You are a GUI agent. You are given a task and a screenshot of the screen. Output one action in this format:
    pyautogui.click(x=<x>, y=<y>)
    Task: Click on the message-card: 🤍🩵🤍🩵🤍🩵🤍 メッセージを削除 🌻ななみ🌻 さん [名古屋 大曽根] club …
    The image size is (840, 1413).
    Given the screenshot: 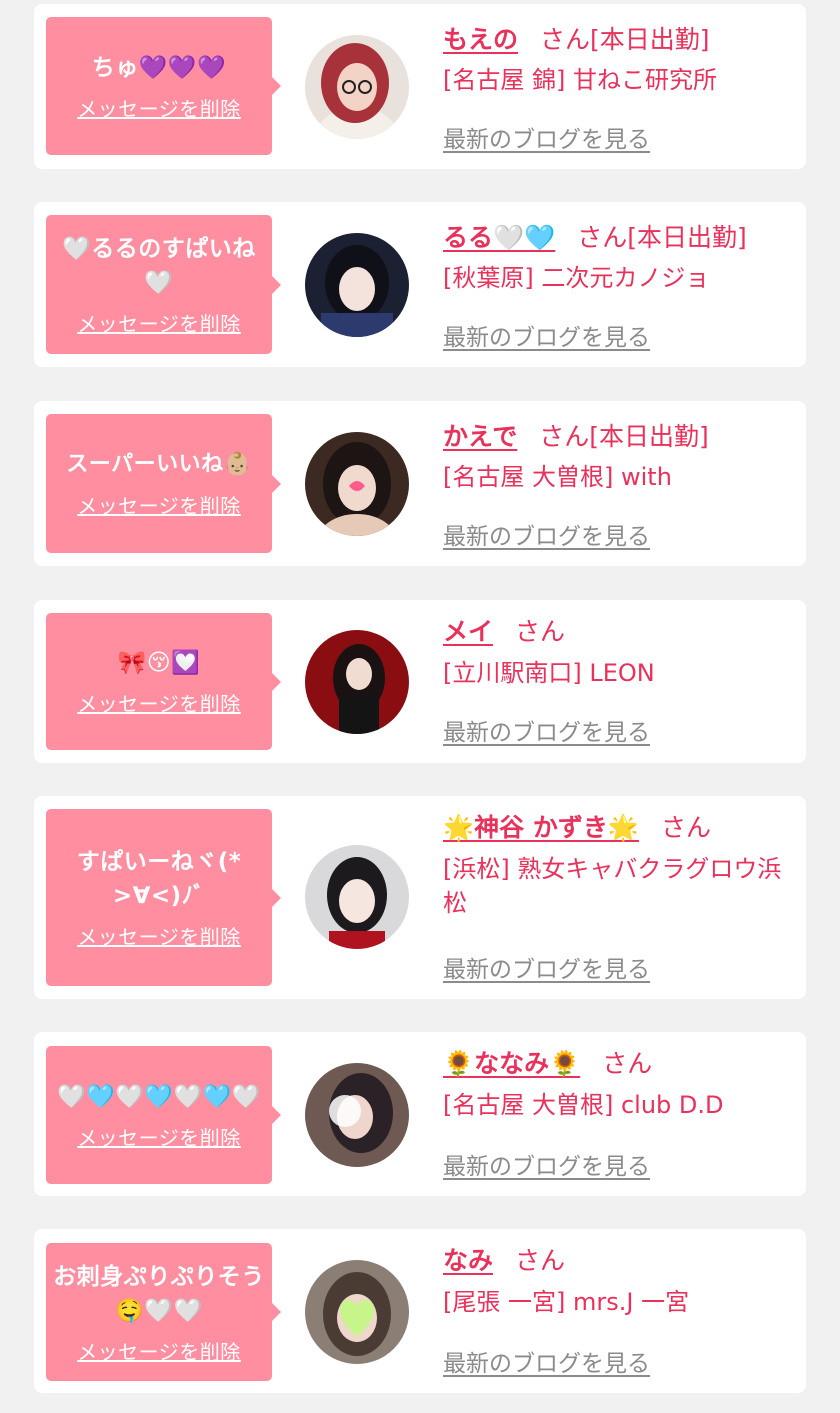 What is the action you would take?
    pyautogui.click(x=420, y=1114)
    